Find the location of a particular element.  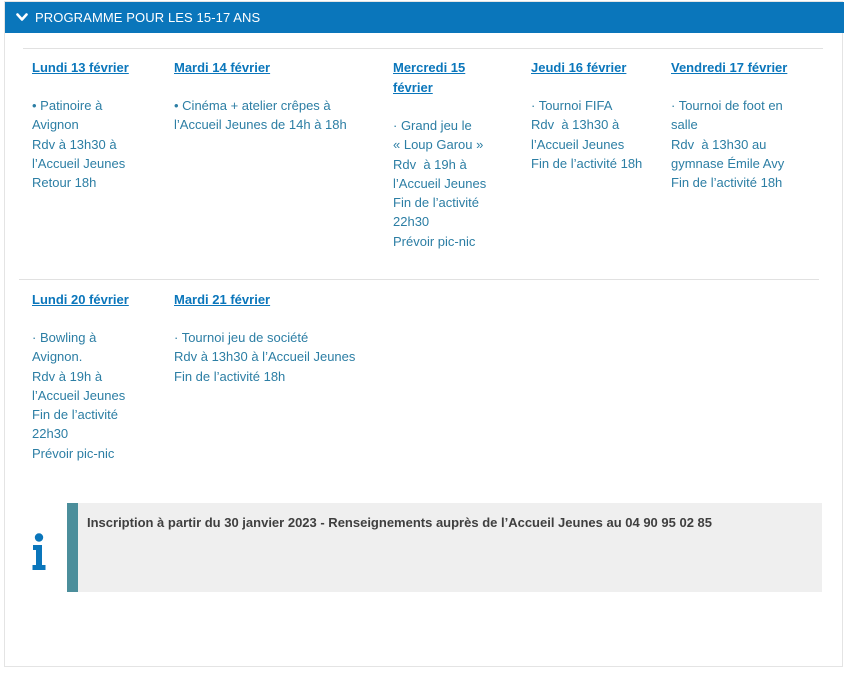

day-link-mercredi-15: Mercredi 15 février is located at coordinates (455, 78).